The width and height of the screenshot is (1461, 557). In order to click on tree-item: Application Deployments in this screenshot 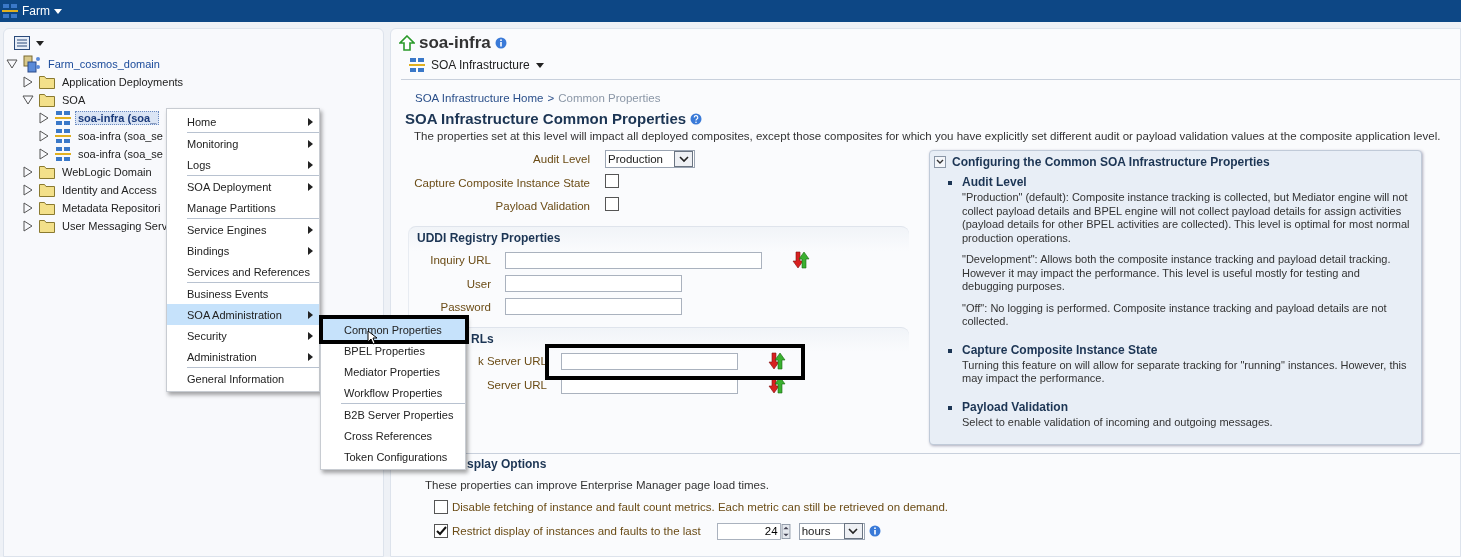, I will do `click(123, 82)`.